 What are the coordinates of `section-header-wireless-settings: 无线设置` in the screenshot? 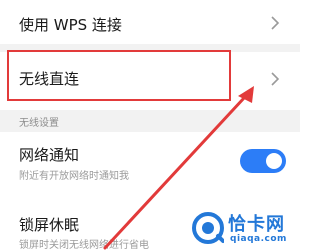 It's located at (150, 121).